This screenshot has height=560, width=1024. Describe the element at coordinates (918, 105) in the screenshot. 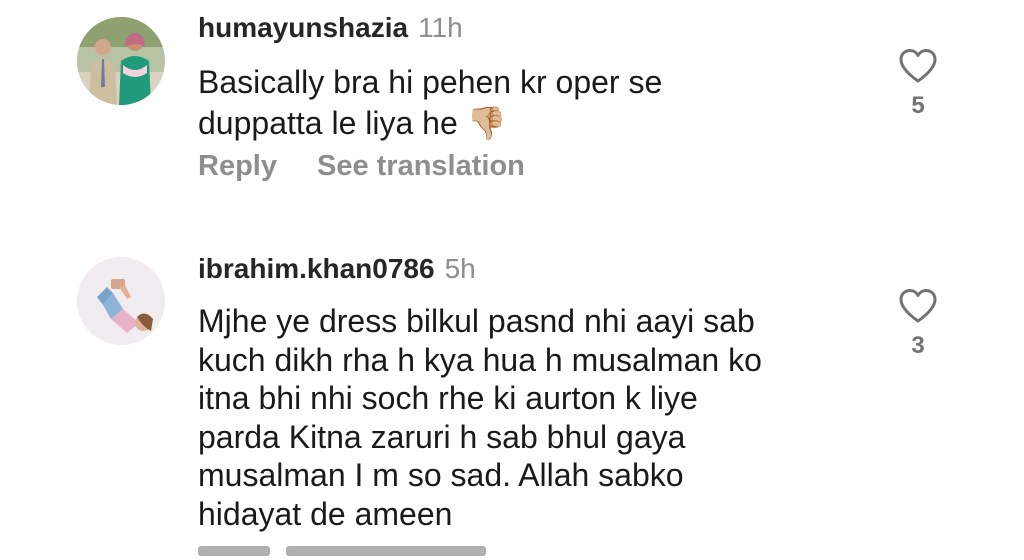

I see `like-count: 5` at that location.